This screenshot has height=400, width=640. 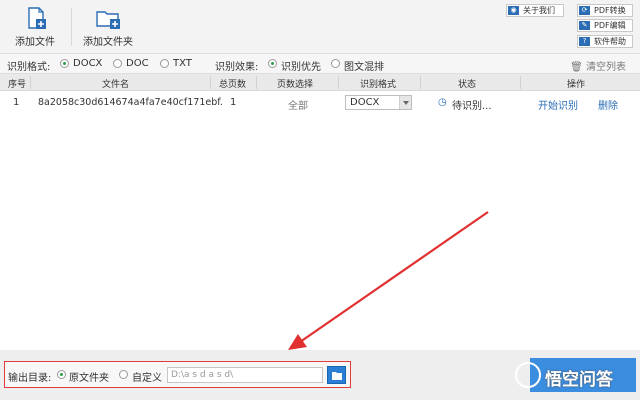 I want to click on folder-icon, so click(x=337, y=376).